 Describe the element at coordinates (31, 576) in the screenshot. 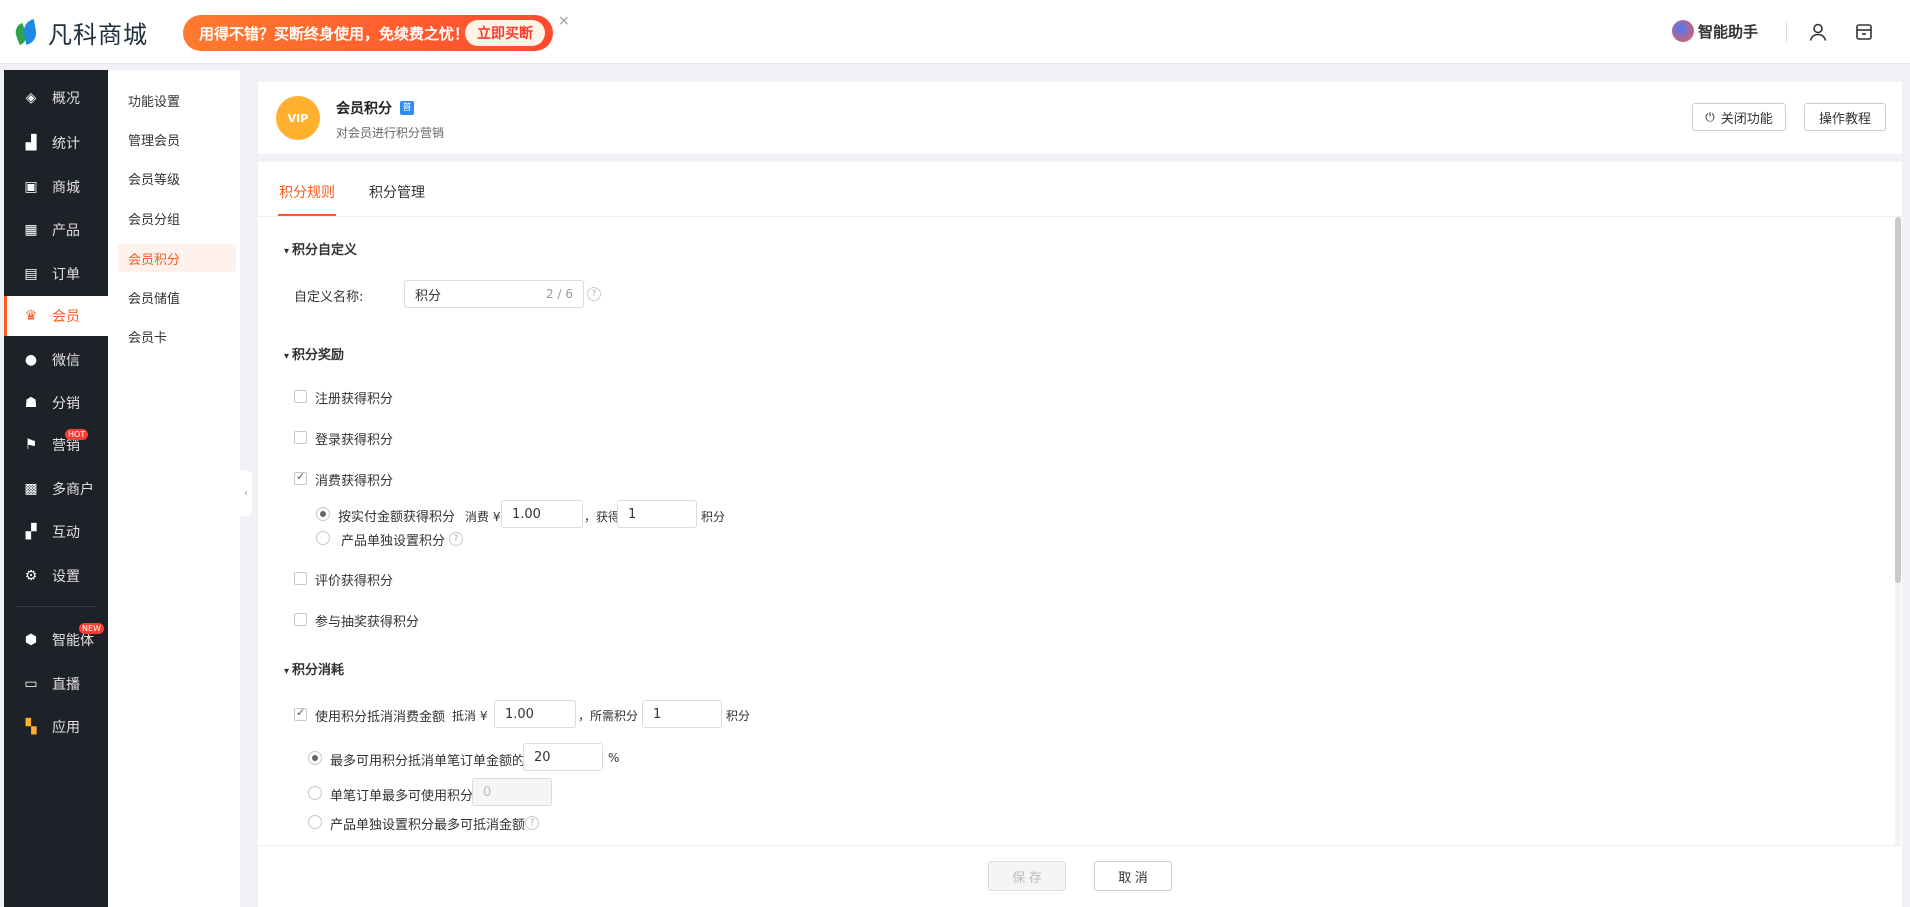

I see `gear-icon: ⚙` at that location.